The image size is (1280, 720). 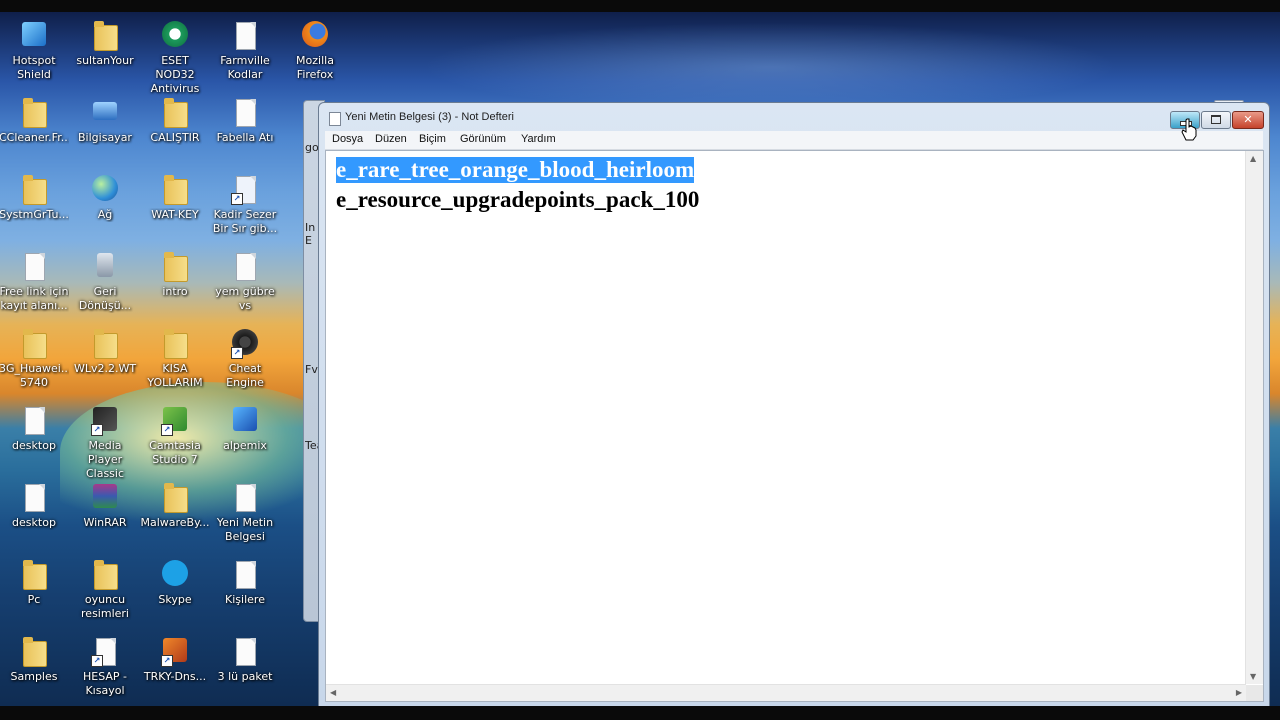 I want to click on desktop-icon: WinRAR, so click(x=105, y=505).